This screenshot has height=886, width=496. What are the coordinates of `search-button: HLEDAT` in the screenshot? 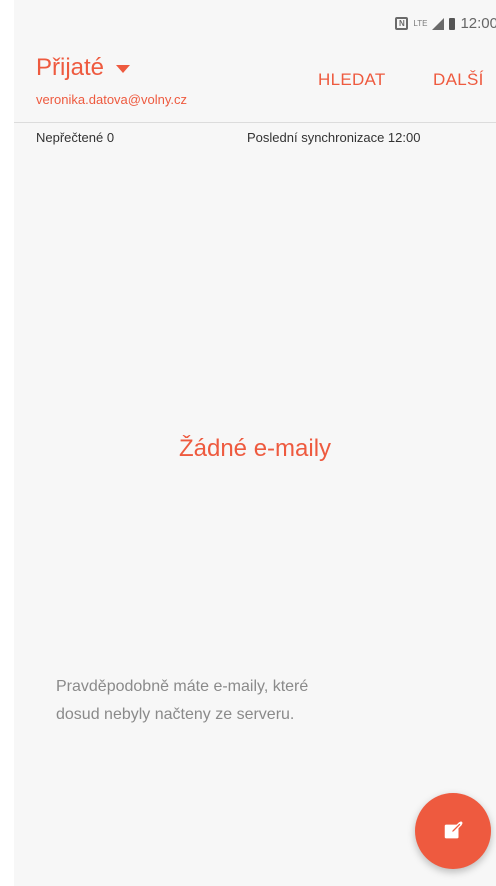 It's located at (352, 80).